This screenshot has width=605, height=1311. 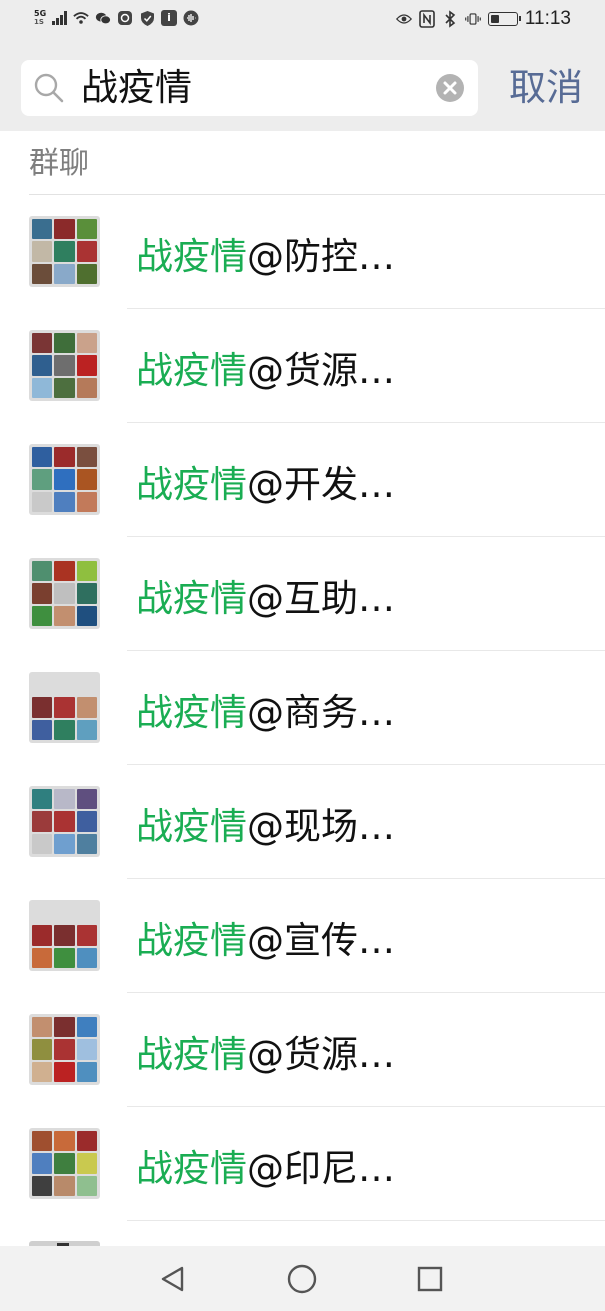 What do you see at coordinates (39, 22) in the screenshot?
I see `network-sub: 1S` at bounding box center [39, 22].